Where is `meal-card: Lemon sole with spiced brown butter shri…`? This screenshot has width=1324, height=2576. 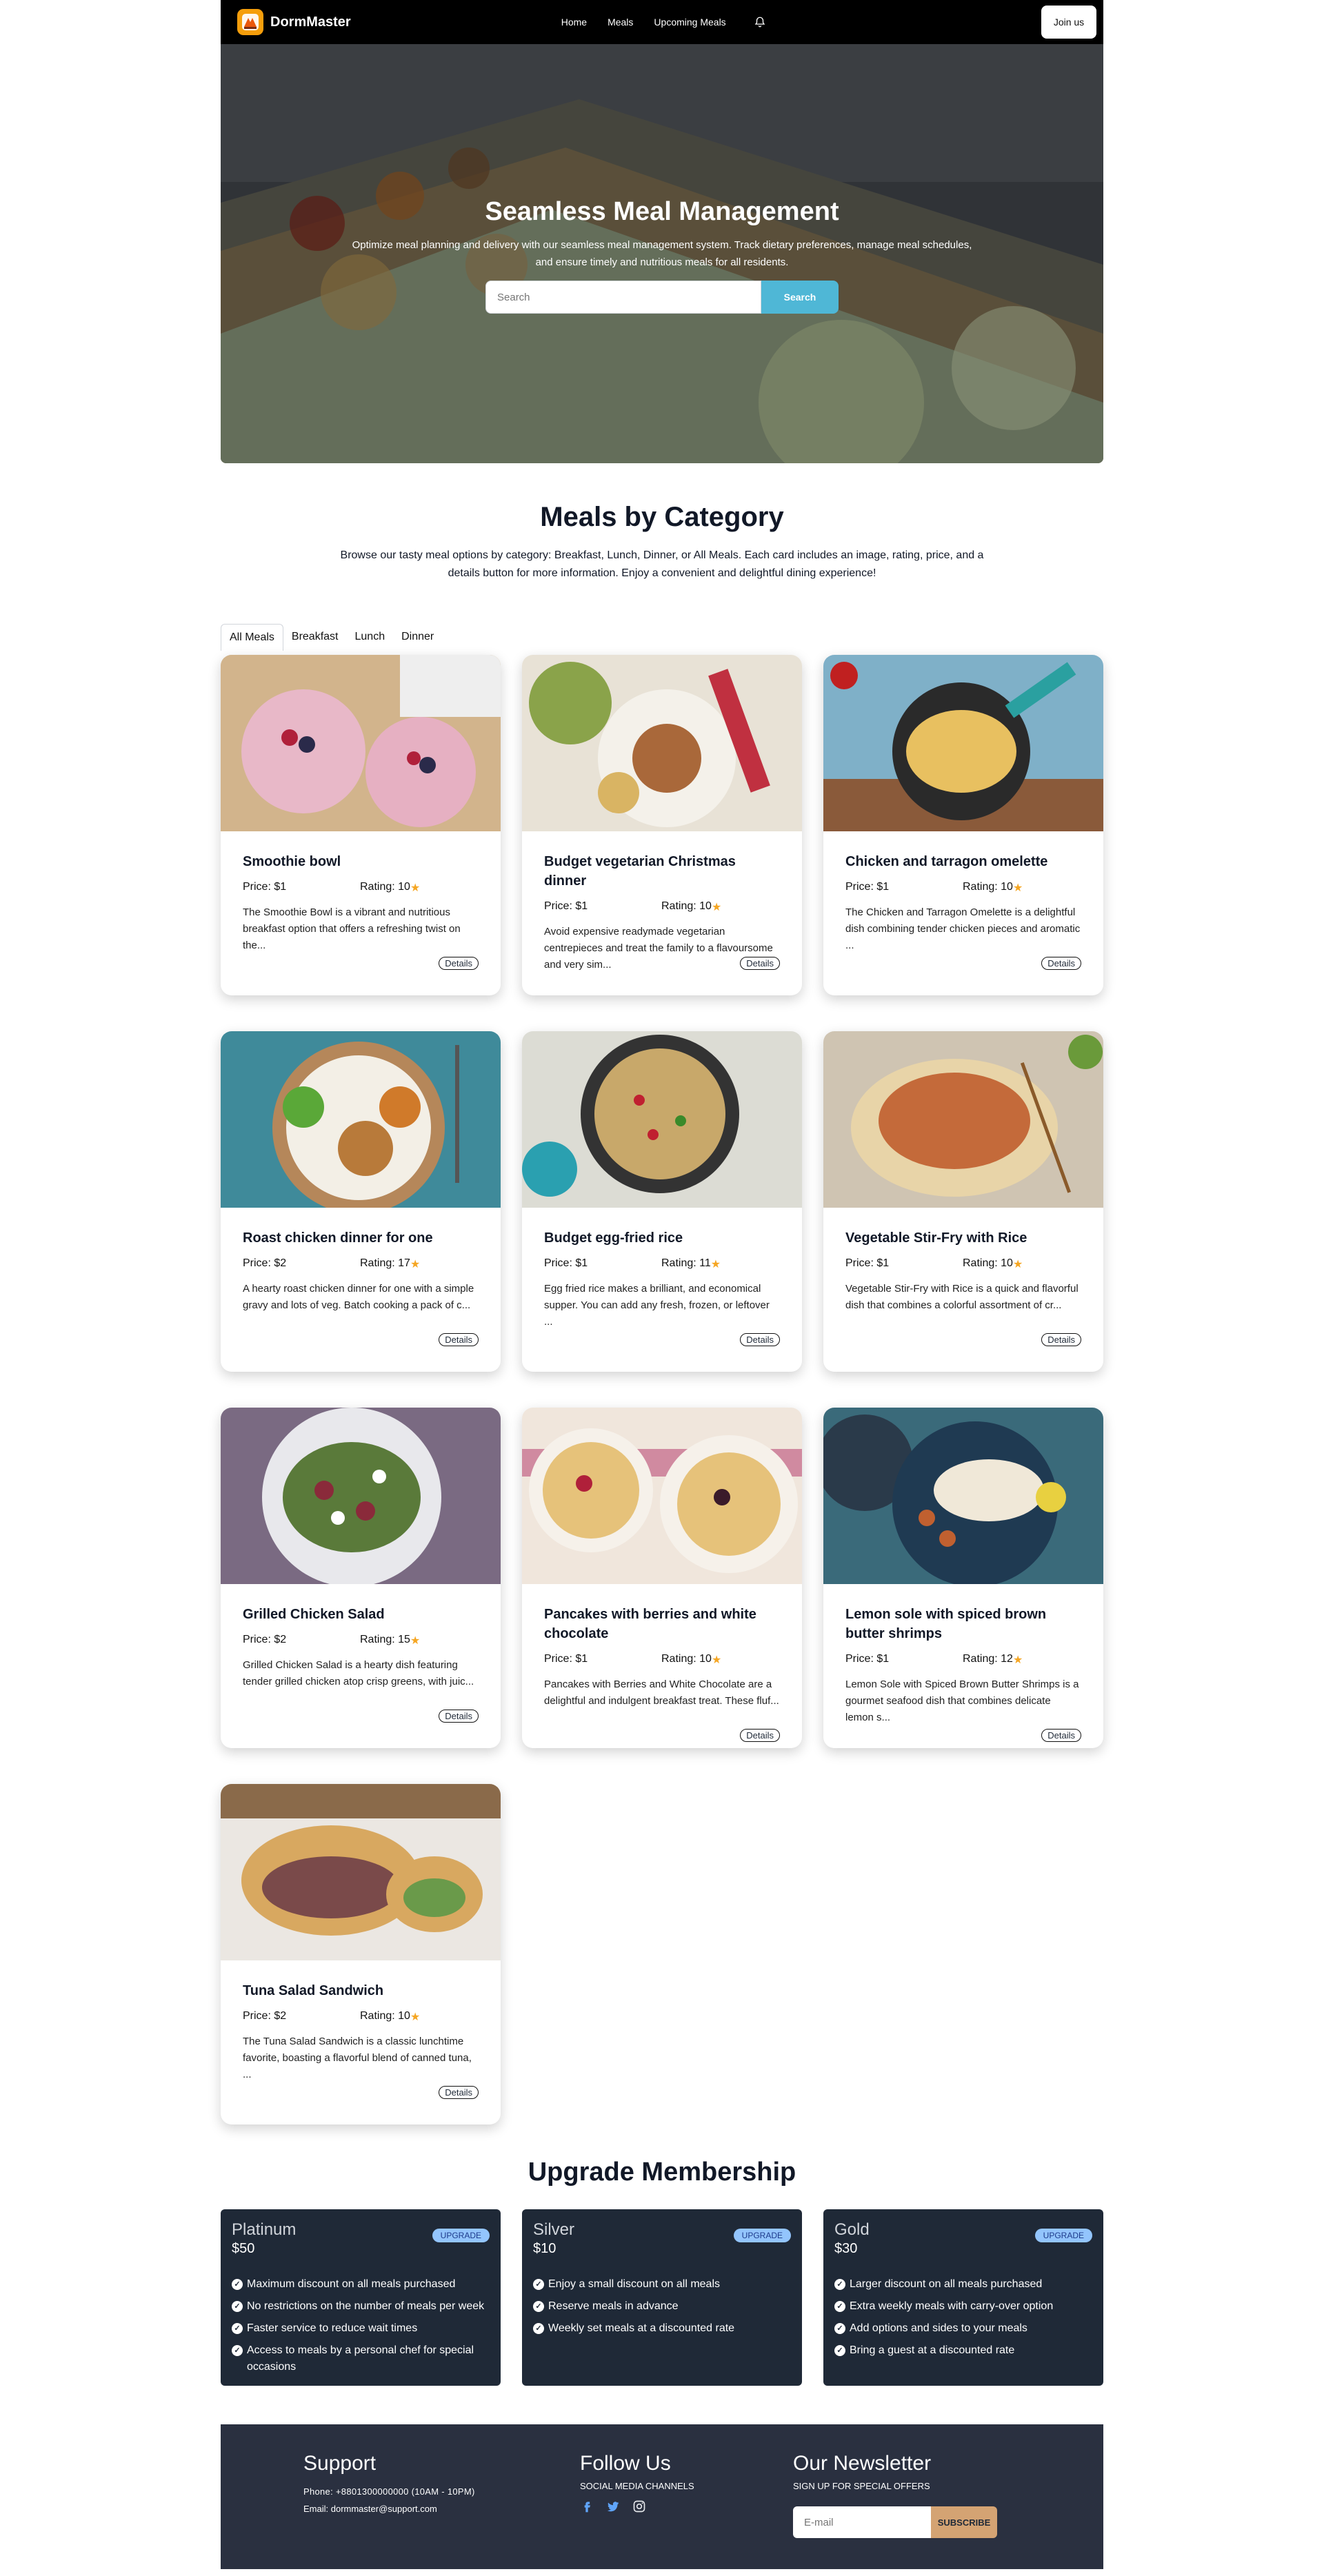
meal-card: Lemon sole with spiced brown butter shri… is located at coordinates (963, 1578).